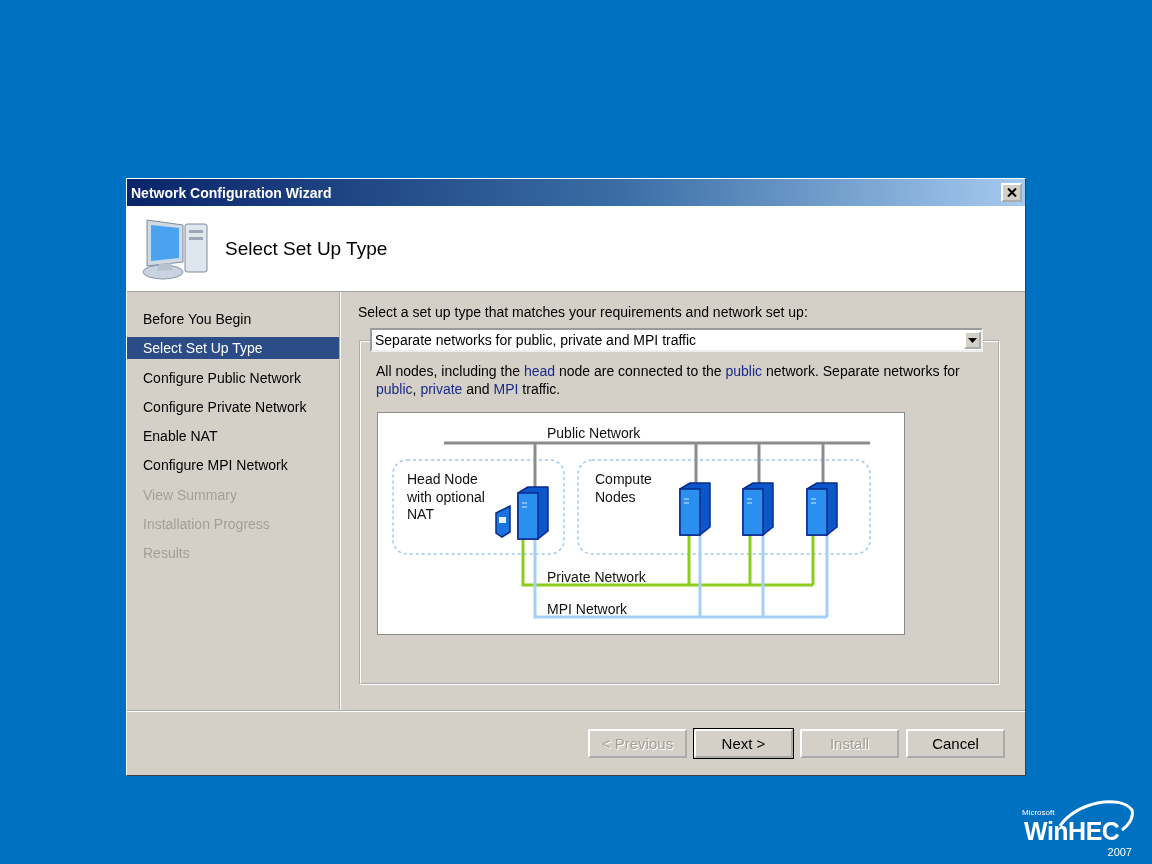  Describe the element at coordinates (522, 513) in the screenshot. I see `server-with-drive-icon` at that location.